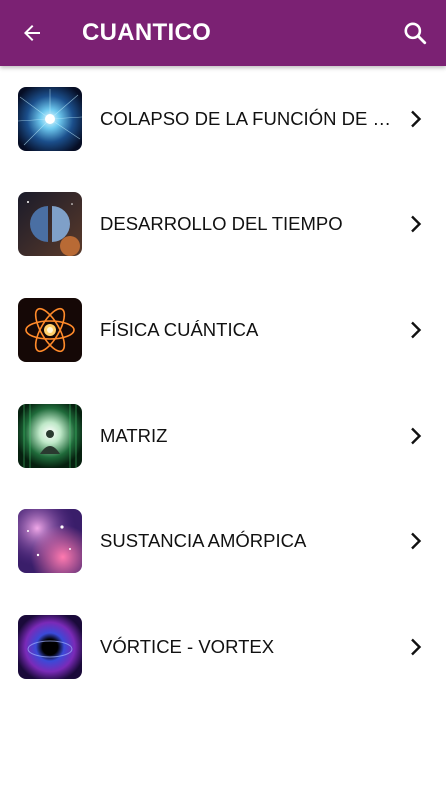 This screenshot has height=800, width=446. Describe the element at coordinates (187, 646) in the screenshot. I see `list-item-label: VÓRTICE - VORTEX` at that location.